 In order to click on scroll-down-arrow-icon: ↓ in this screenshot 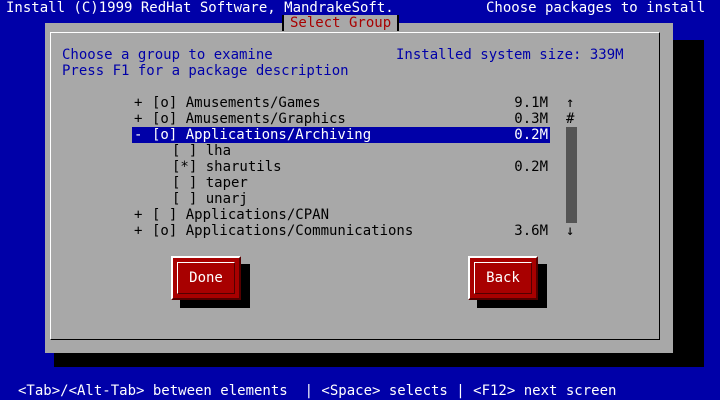, I will do `click(570, 231)`.